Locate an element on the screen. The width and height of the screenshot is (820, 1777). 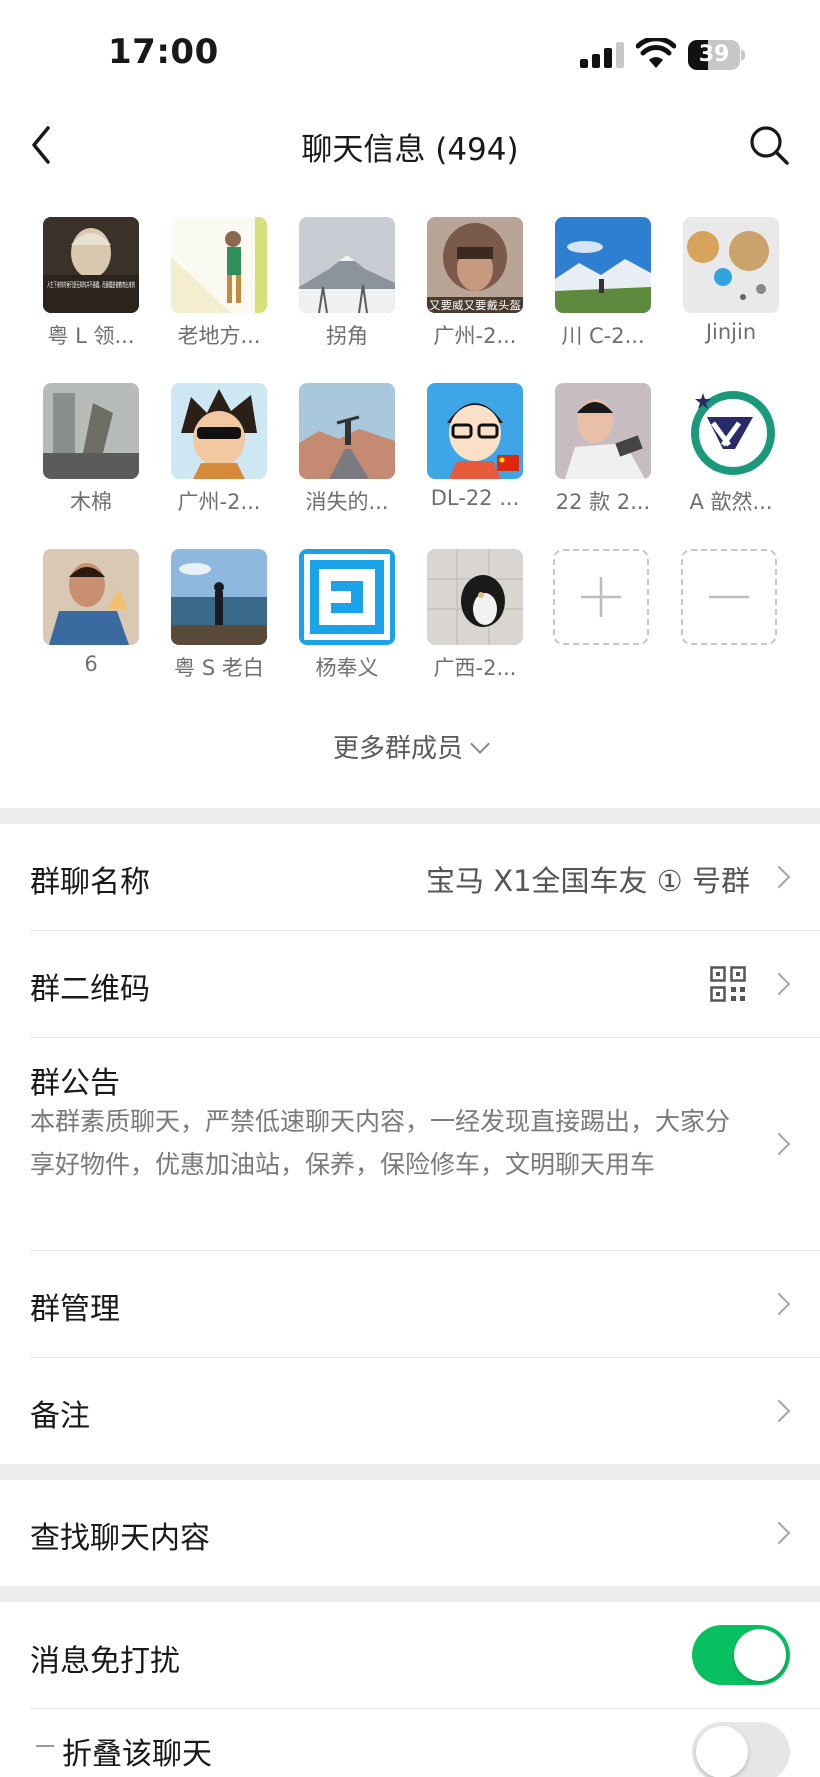
avatar-caption-4: 又要威又要戴头盔 is located at coordinates (475, 305).